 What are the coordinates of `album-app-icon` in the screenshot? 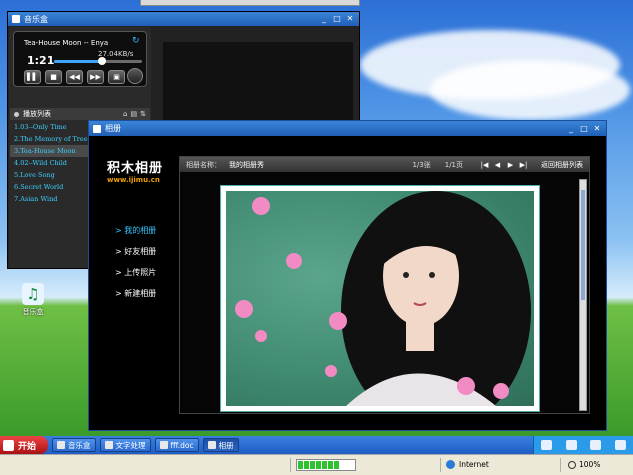 It's located at (97, 128).